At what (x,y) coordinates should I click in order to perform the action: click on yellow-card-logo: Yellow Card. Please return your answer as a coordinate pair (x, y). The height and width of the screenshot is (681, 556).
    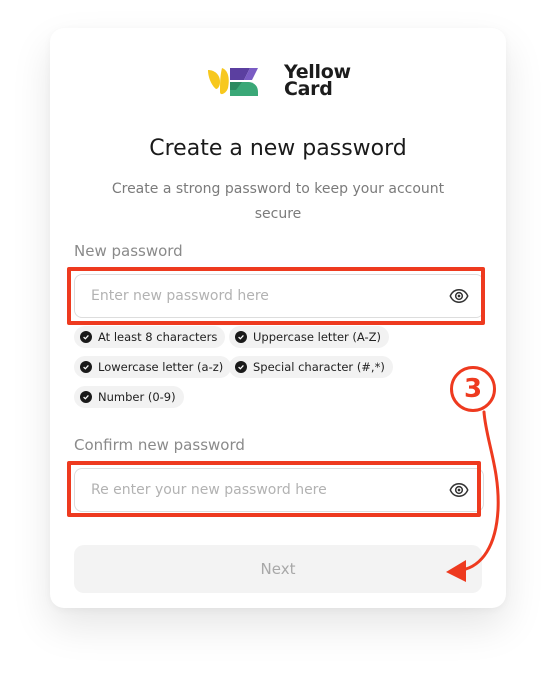
    Looking at the image, I should click on (278, 81).